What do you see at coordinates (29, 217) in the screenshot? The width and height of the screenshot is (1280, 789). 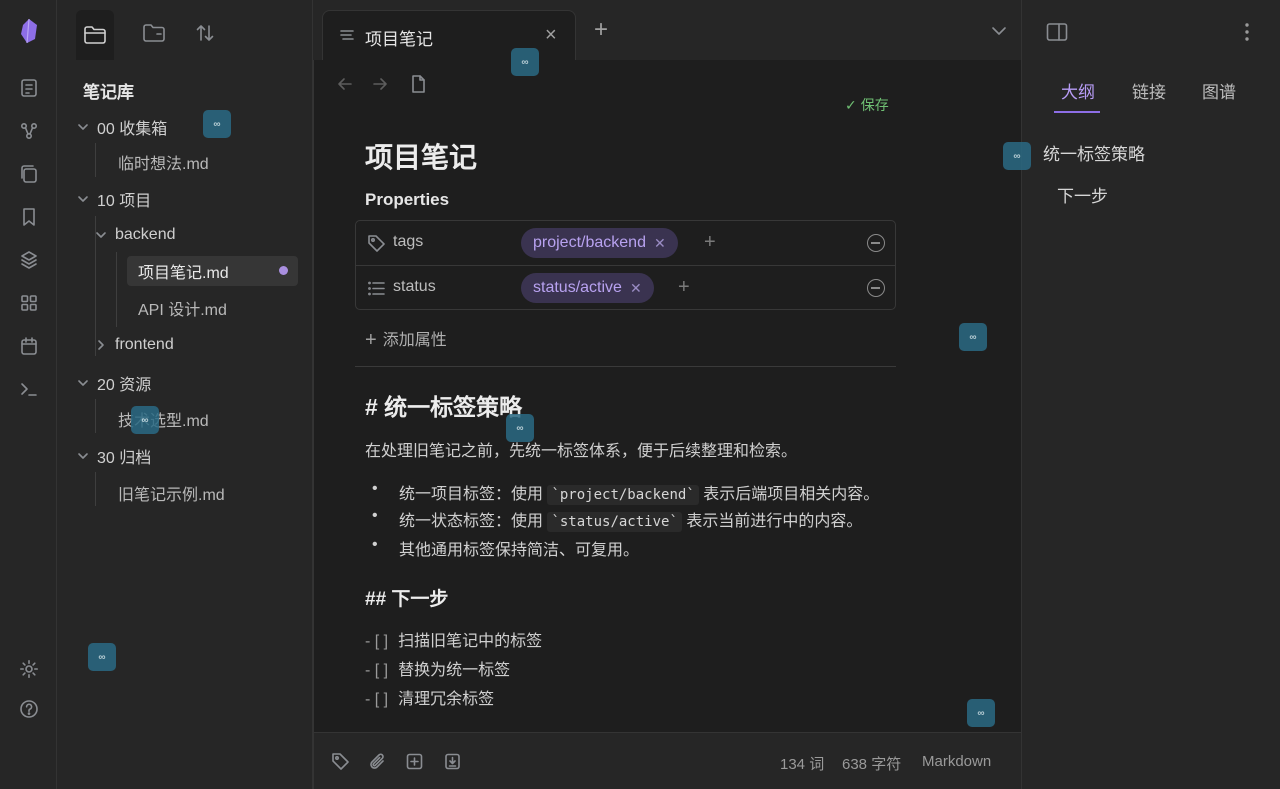 I see `bookmark-icon` at bounding box center [29, 217].